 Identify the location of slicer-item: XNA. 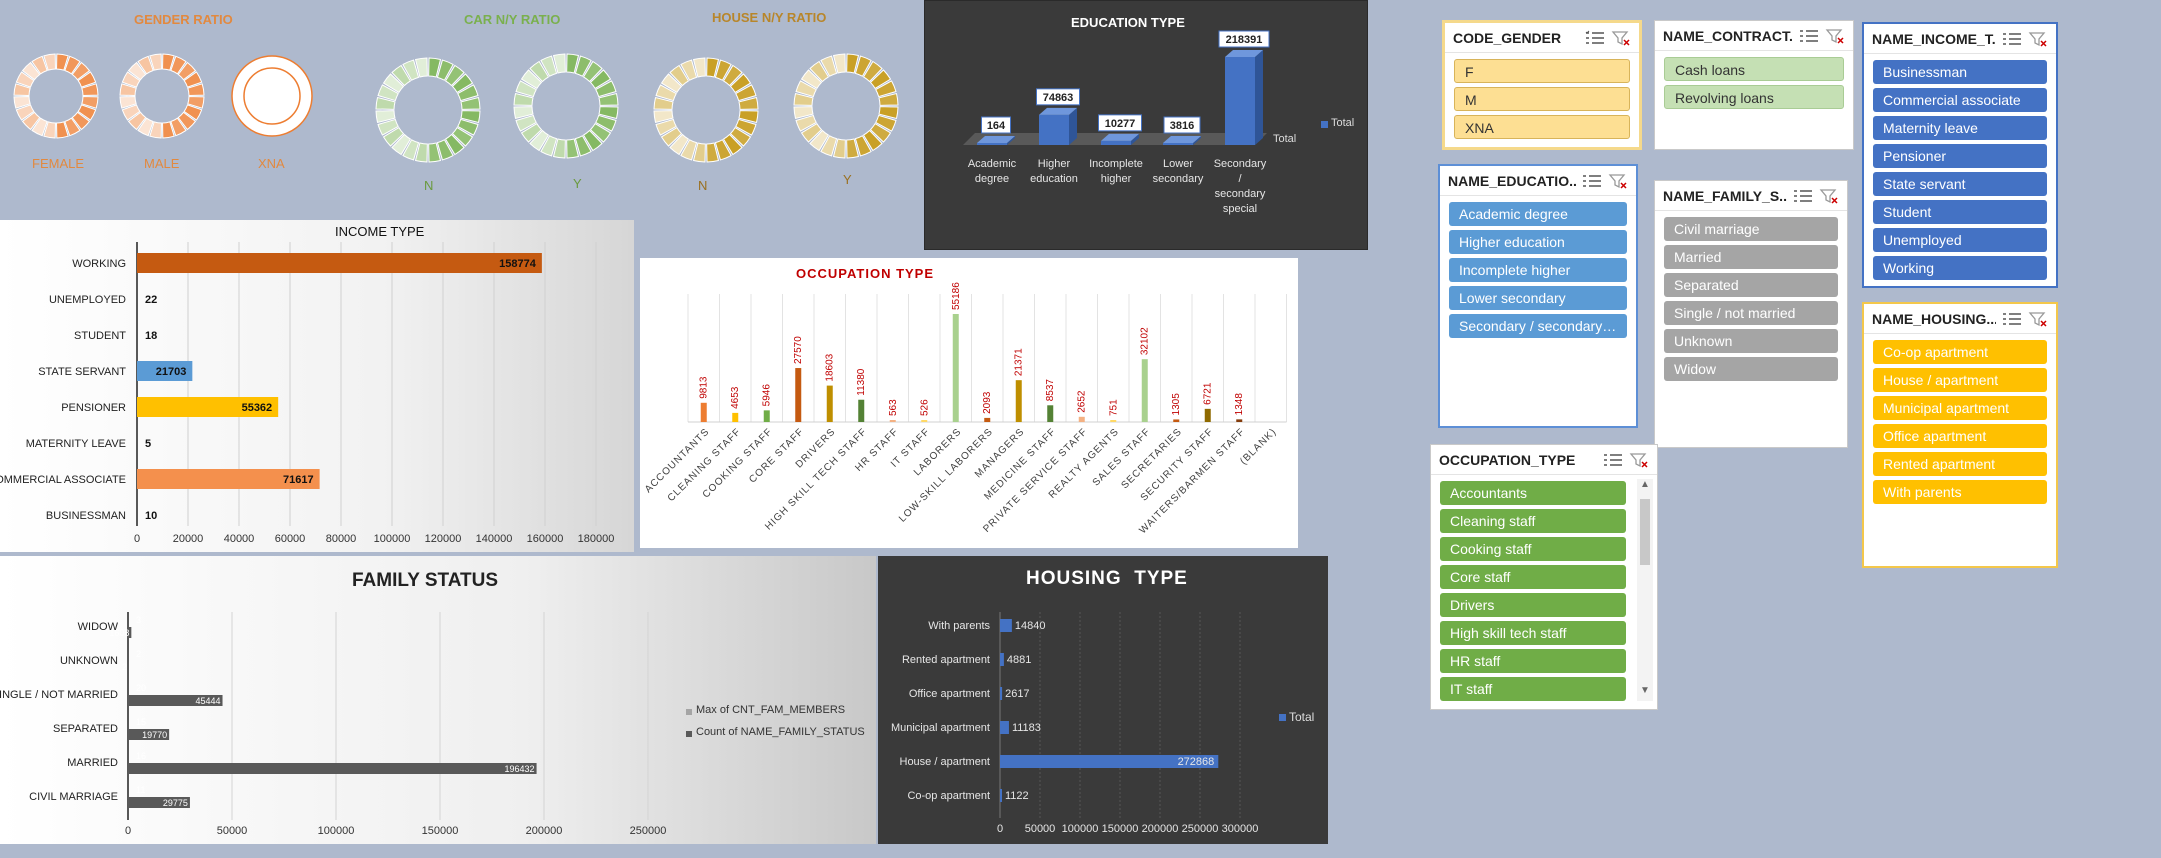
(1542, 127).